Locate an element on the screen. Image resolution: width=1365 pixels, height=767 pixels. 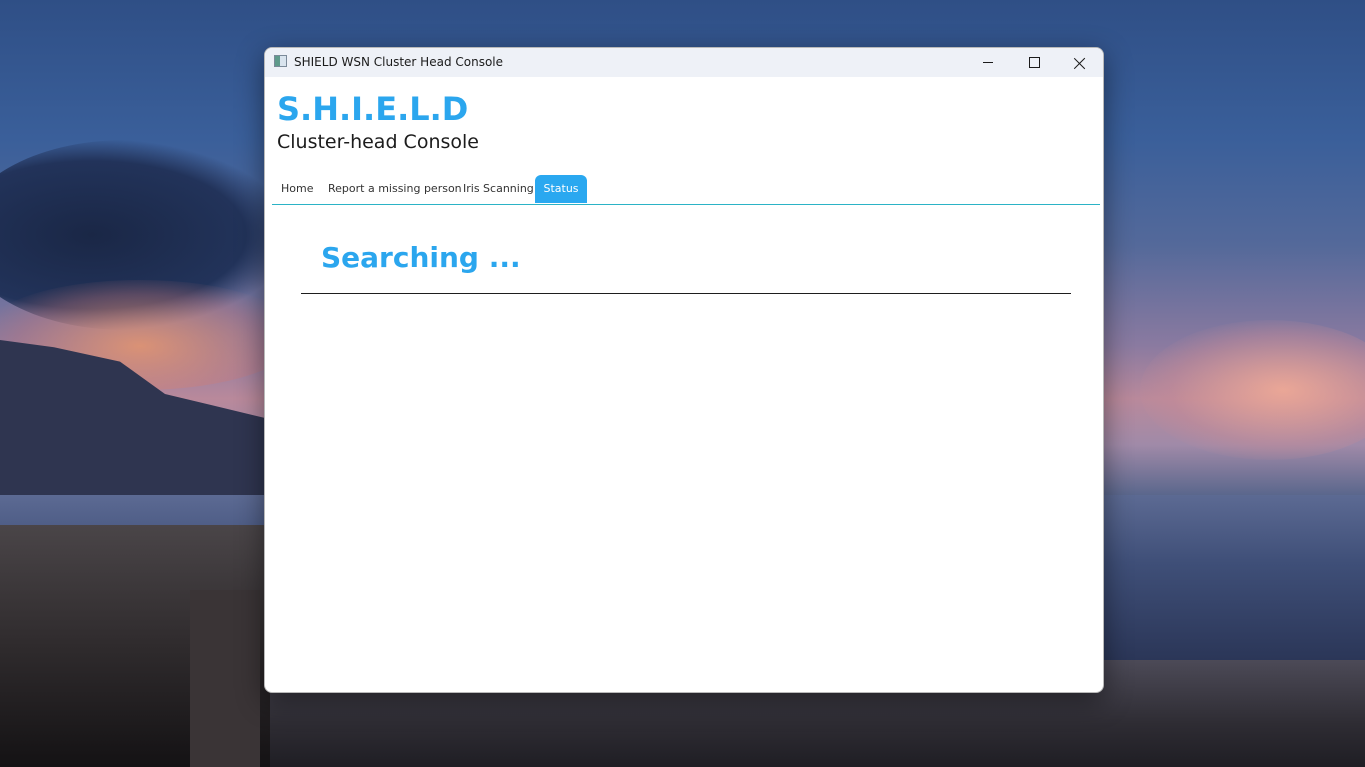
maximize-icon is located at coordinates (1034, 62).